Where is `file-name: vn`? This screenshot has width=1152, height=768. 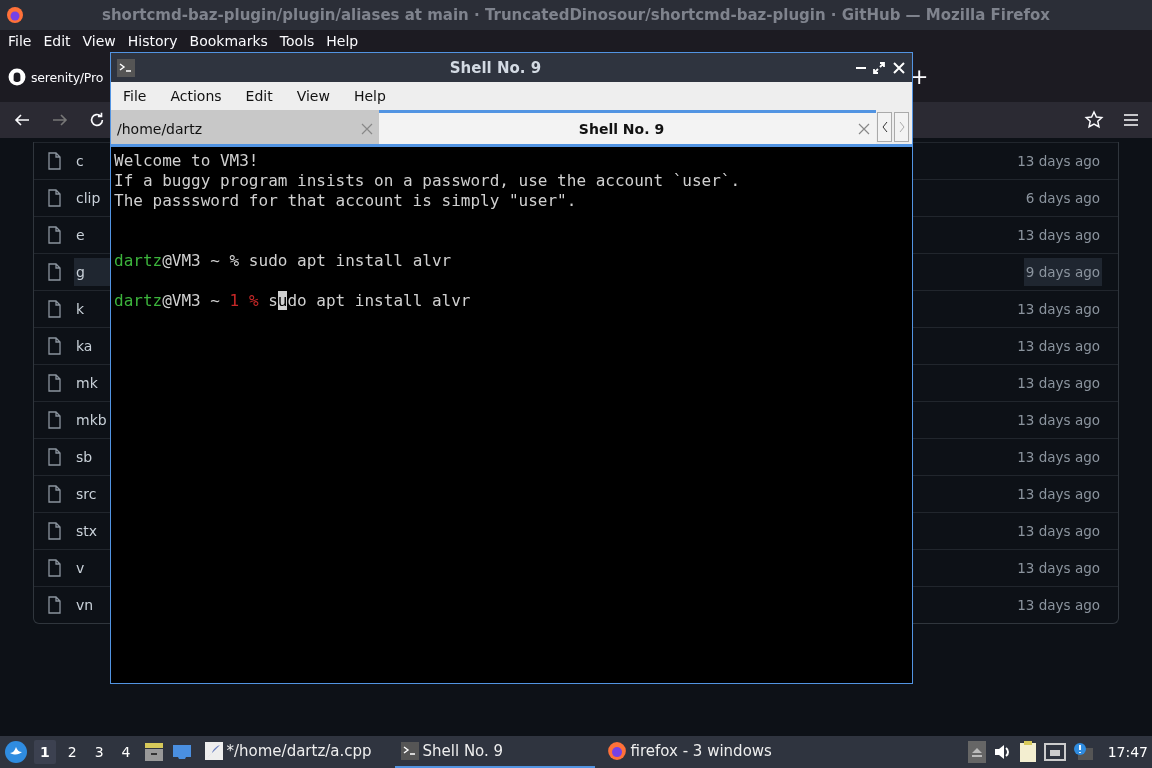
file-name: vn is located at coordinates (94, 605).